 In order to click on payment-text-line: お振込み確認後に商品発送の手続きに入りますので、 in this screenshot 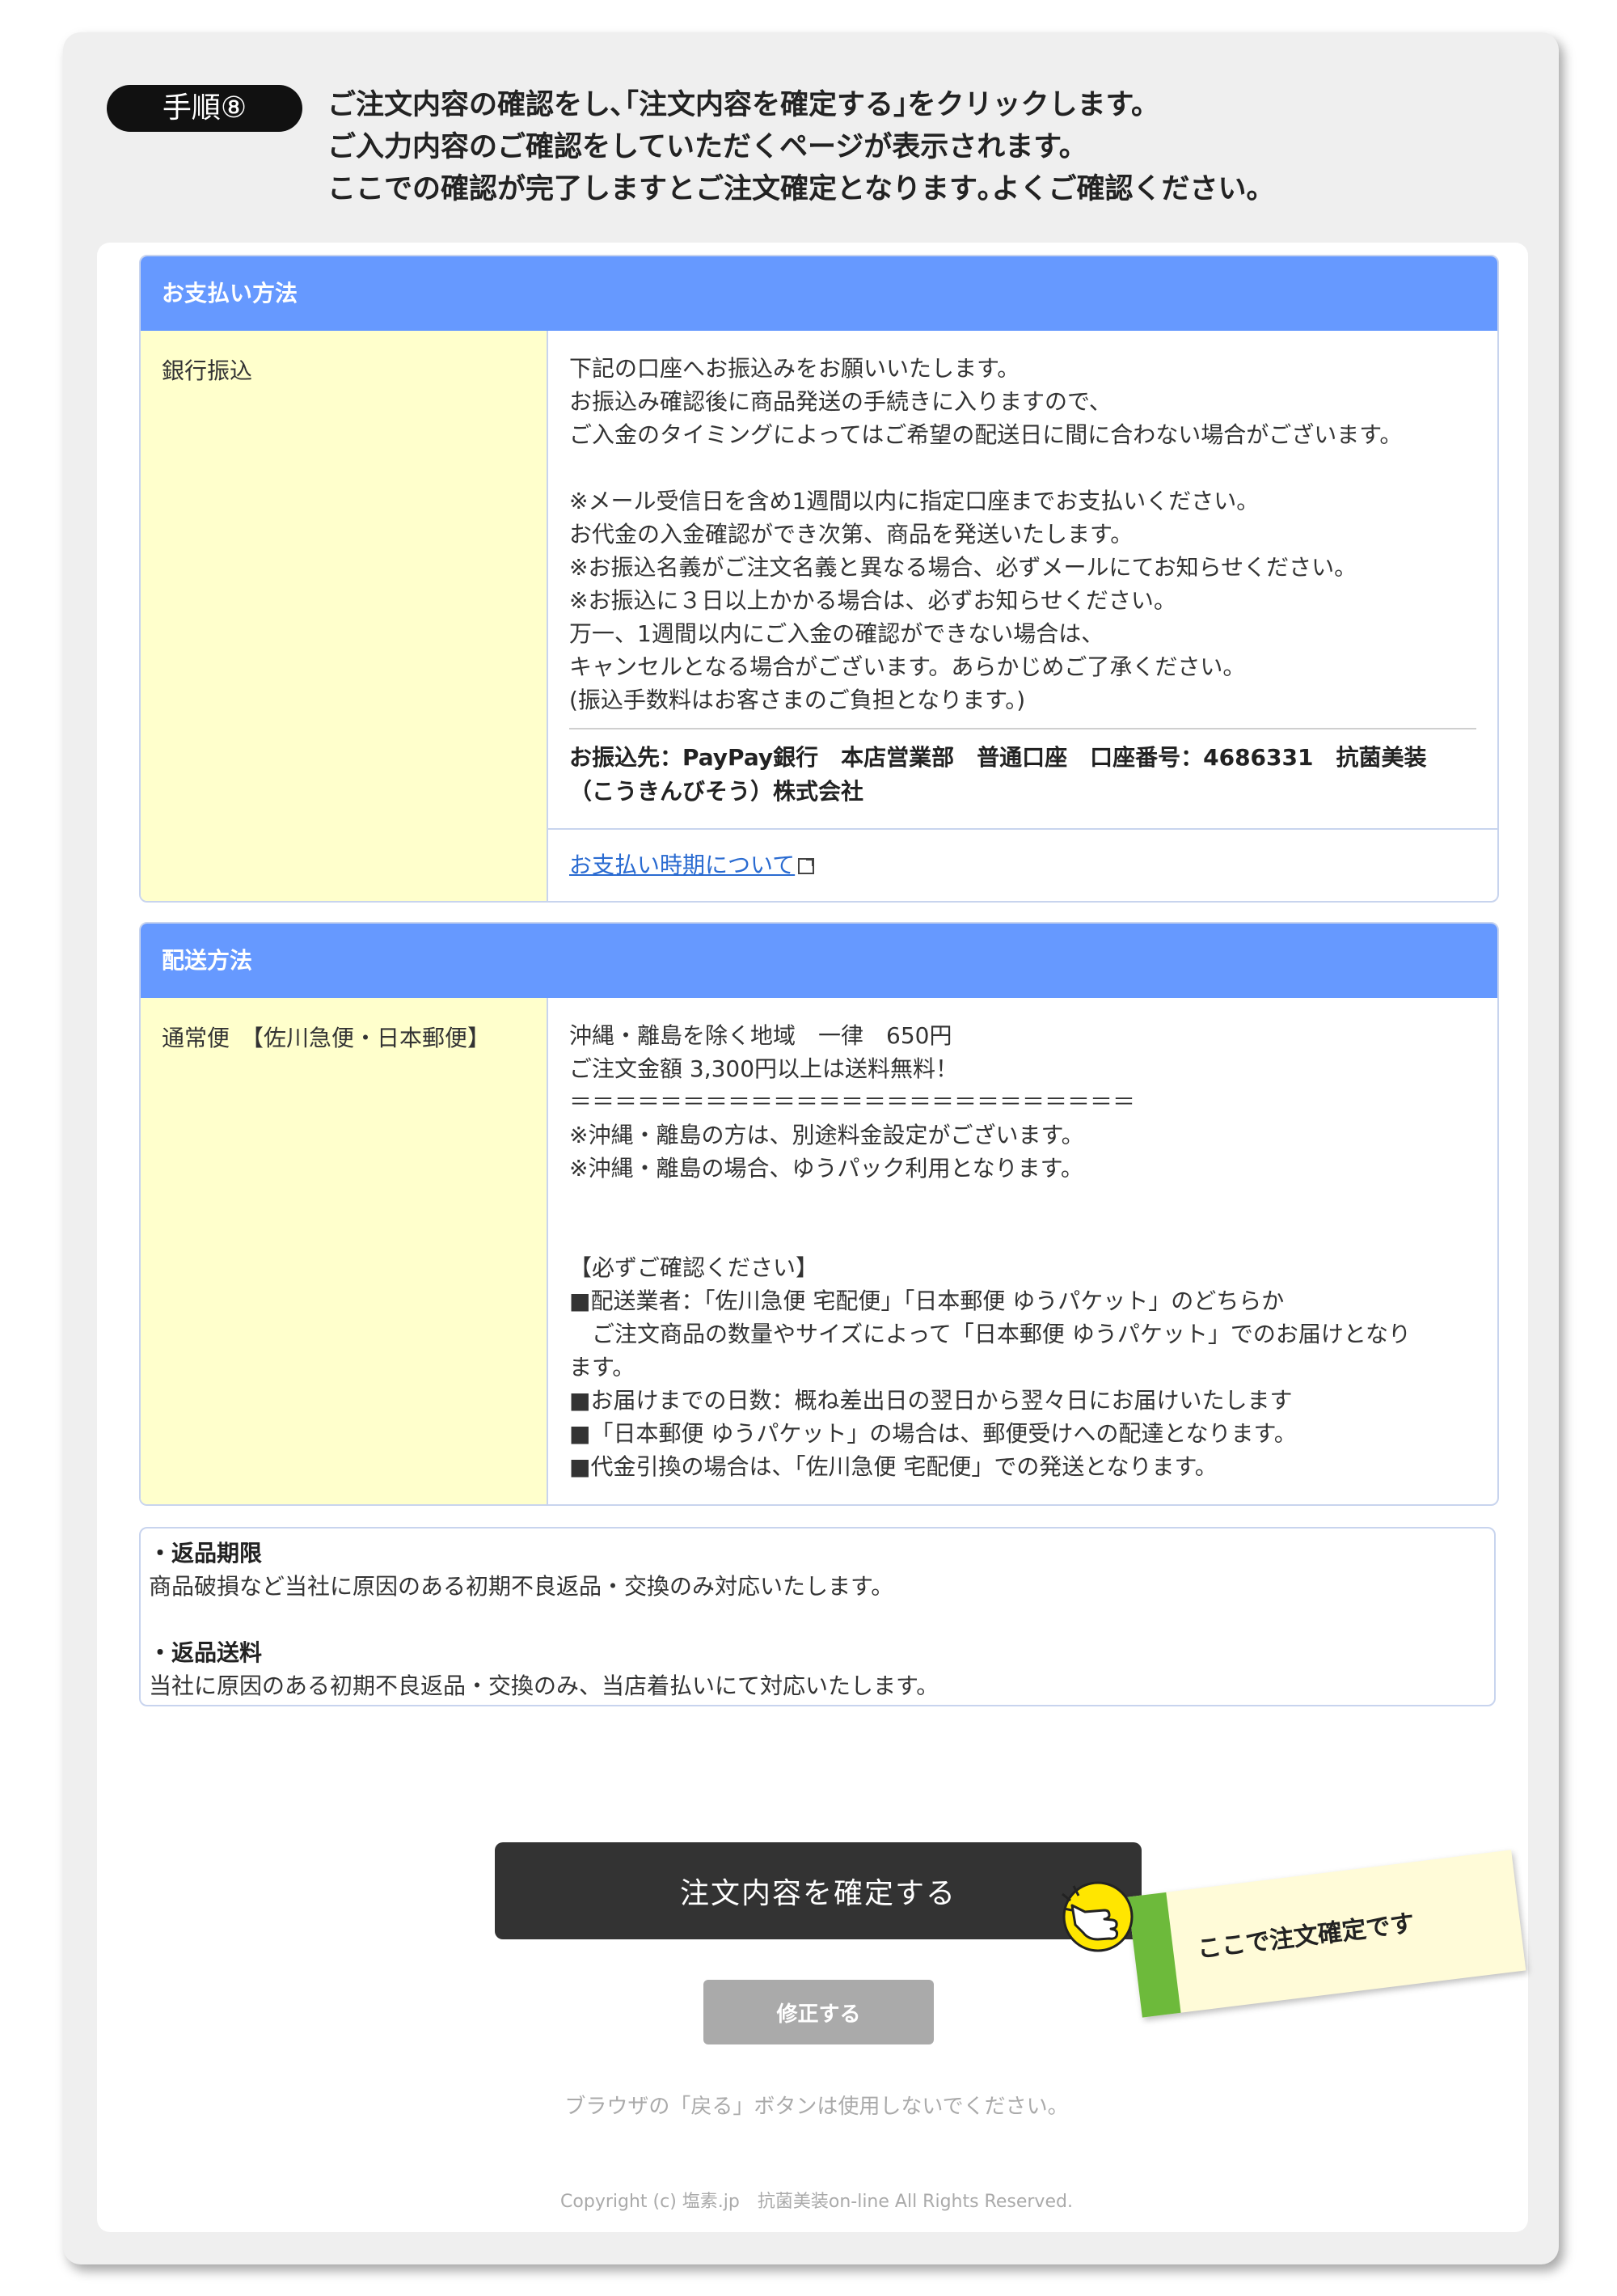, I will do `click(840, 401)`.